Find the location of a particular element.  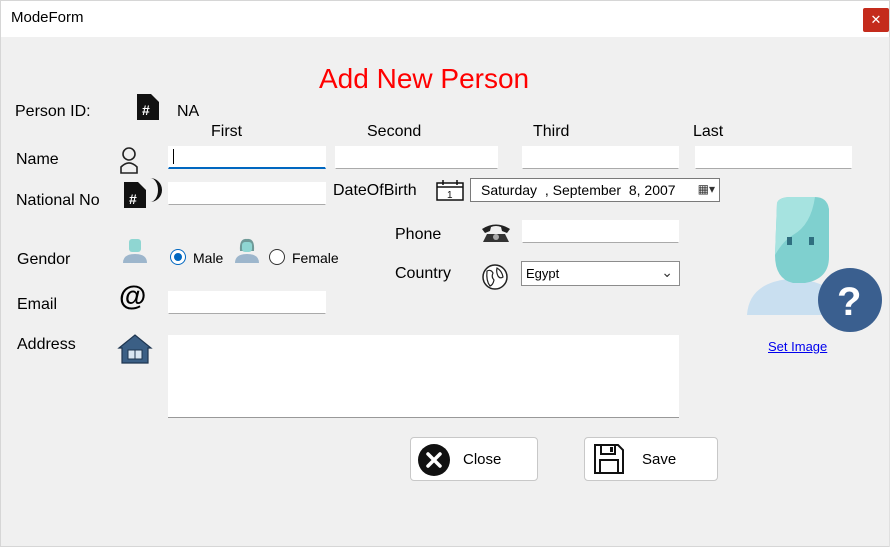

telephone-icon is located at coordinates (496, 233).